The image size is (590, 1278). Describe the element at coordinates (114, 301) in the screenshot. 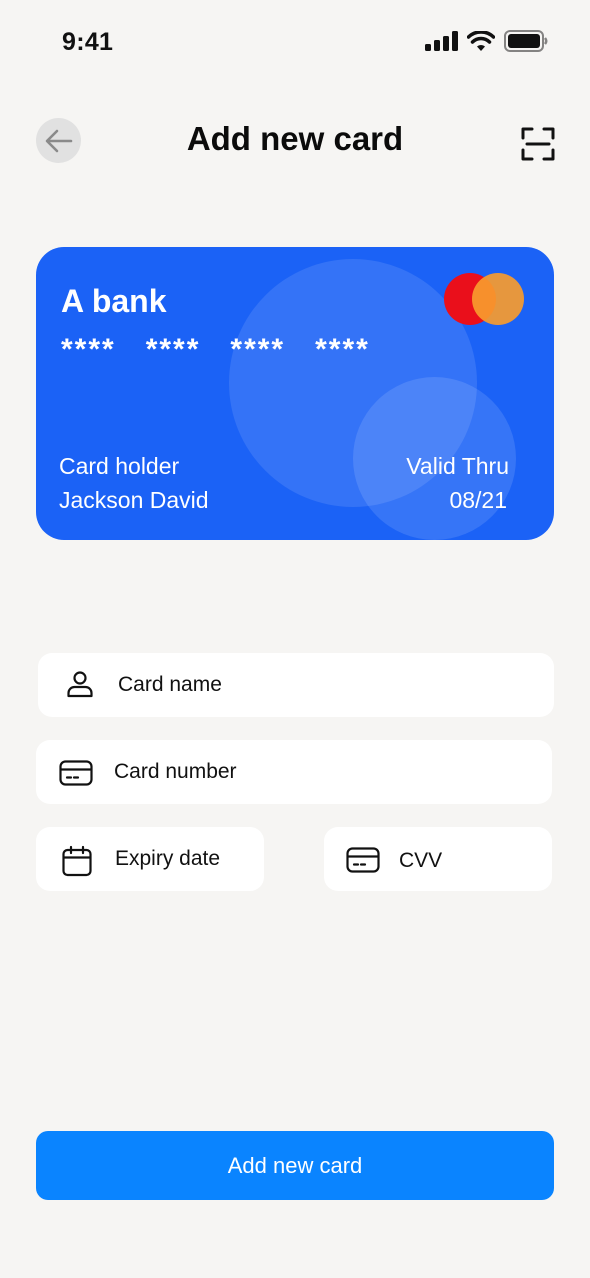

I see `bank-name: A bank` at that location.